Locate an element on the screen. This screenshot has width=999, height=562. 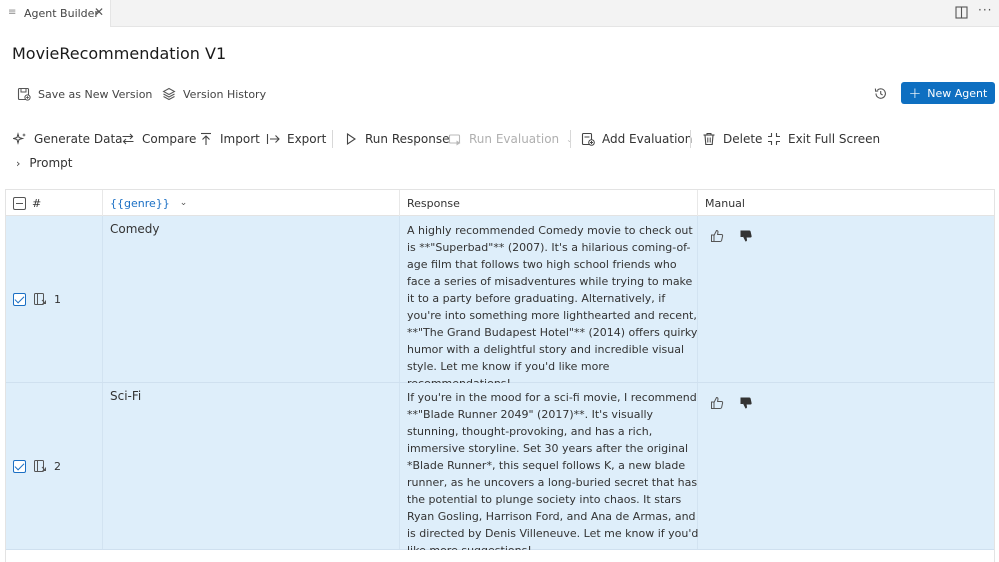
save-as-new-version-label: Save as New Version is located at coordinates (95, 94).